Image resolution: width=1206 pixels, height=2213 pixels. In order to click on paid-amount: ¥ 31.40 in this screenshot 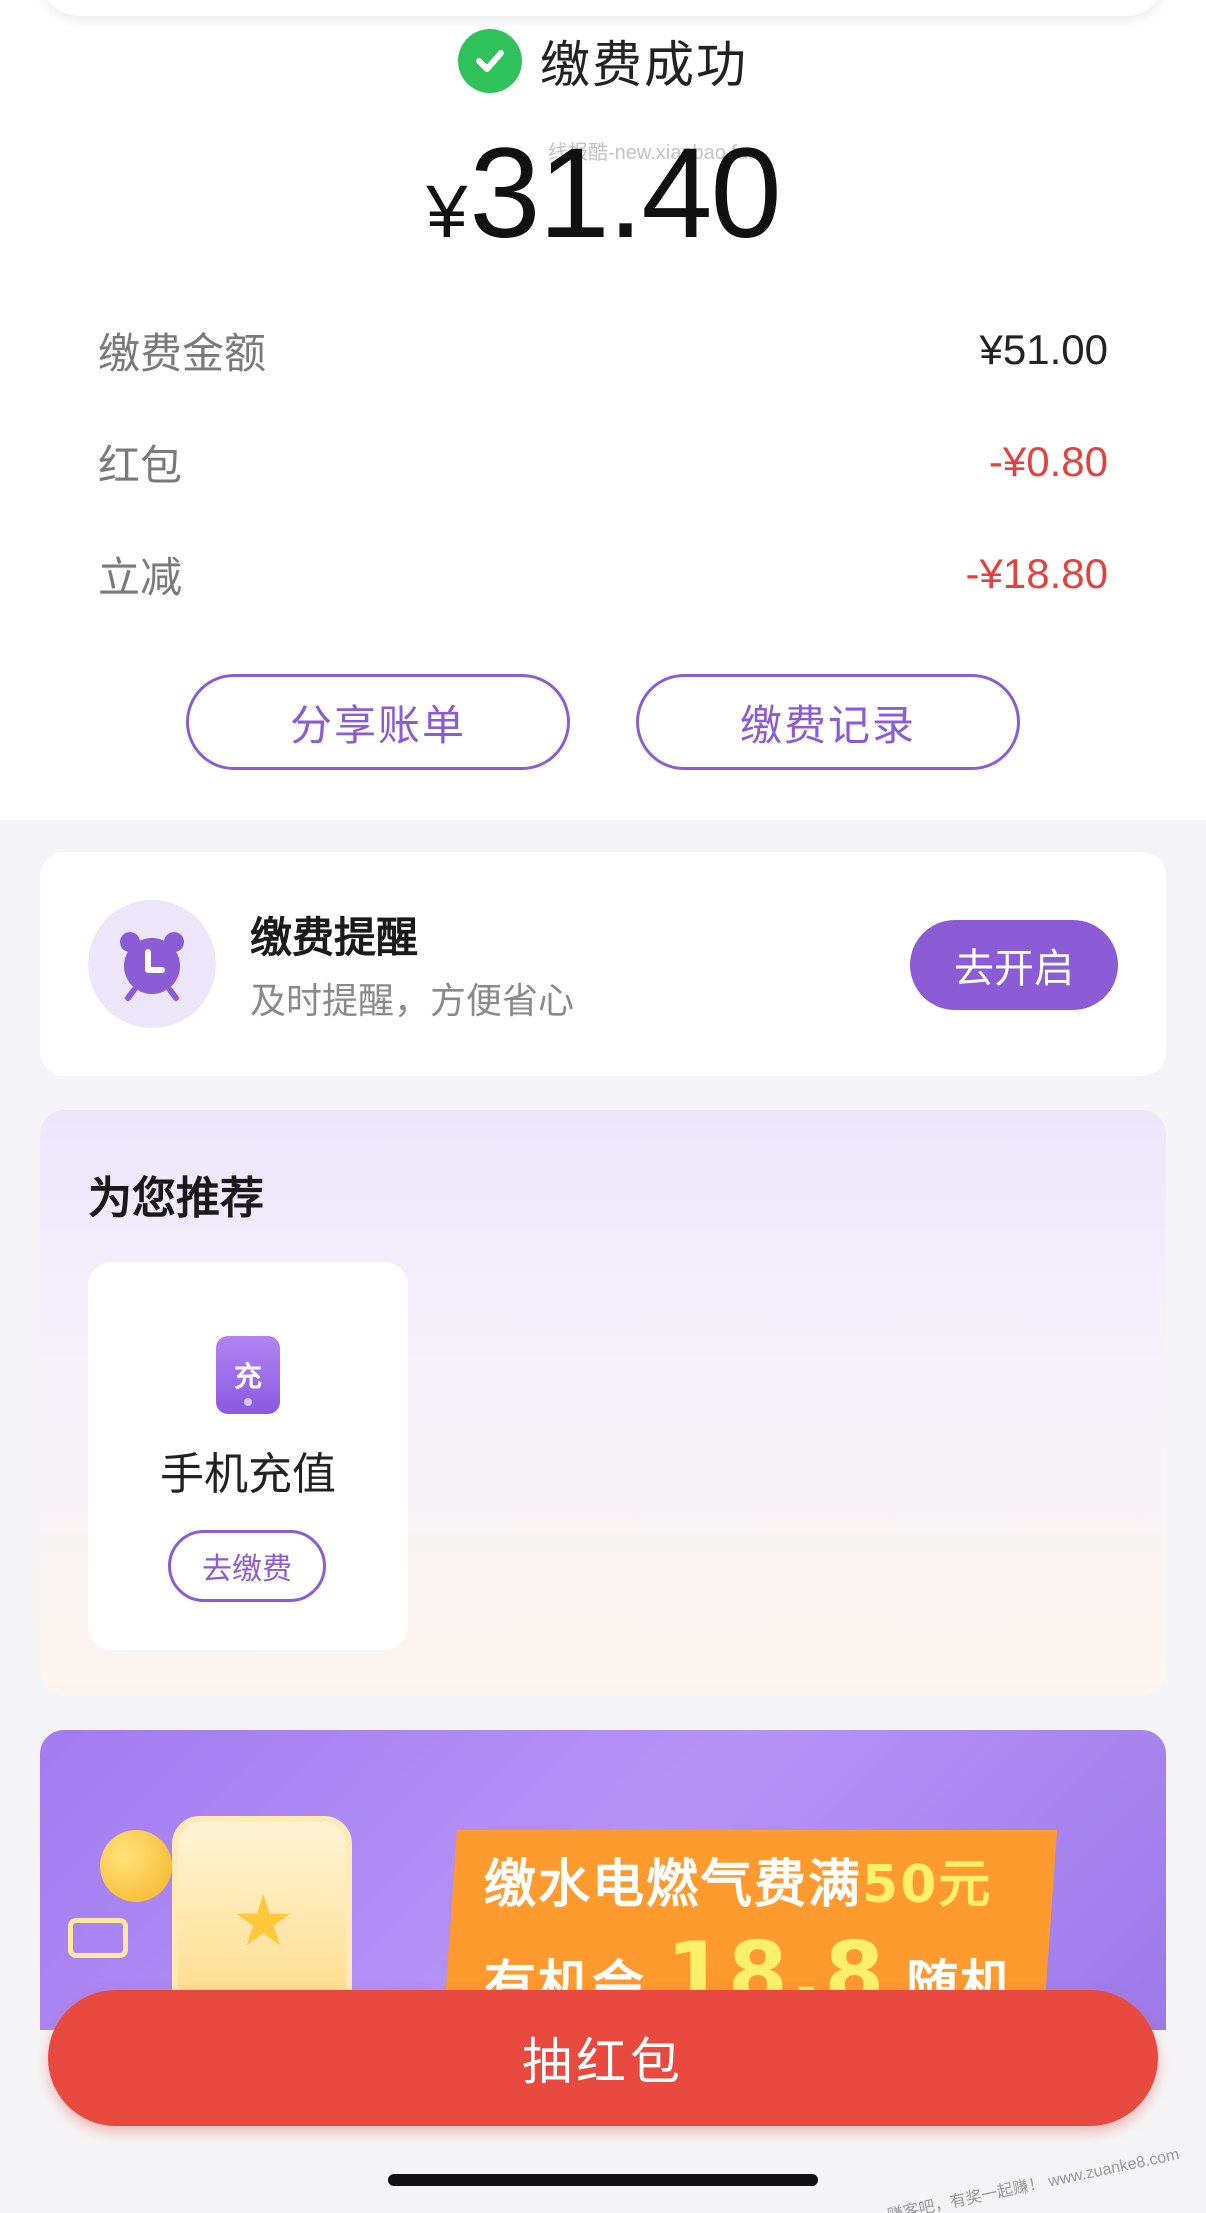, I will do `click(603, 192)`.